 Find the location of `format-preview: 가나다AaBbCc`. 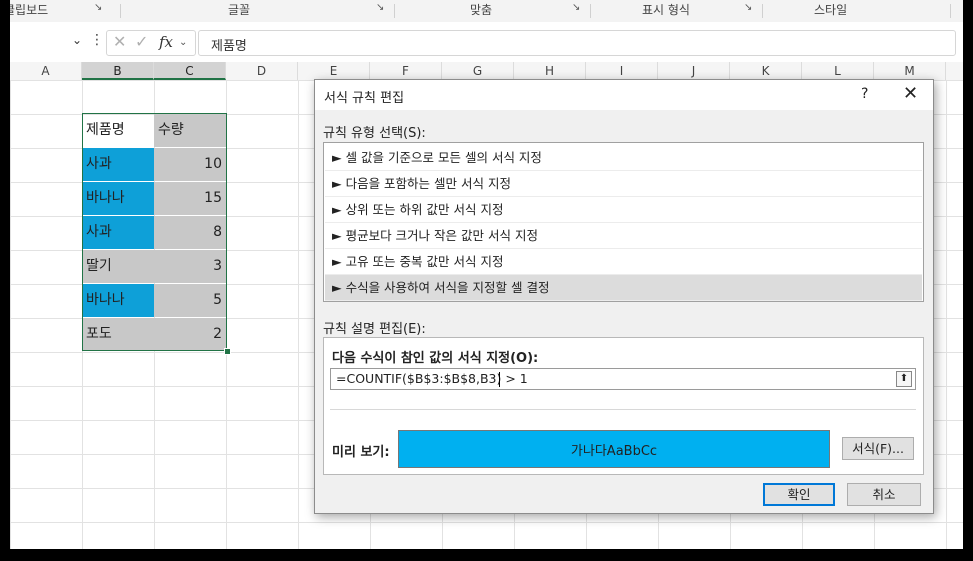

format-preview: 가나다AaBbCc is located at coordinates (614, 449).